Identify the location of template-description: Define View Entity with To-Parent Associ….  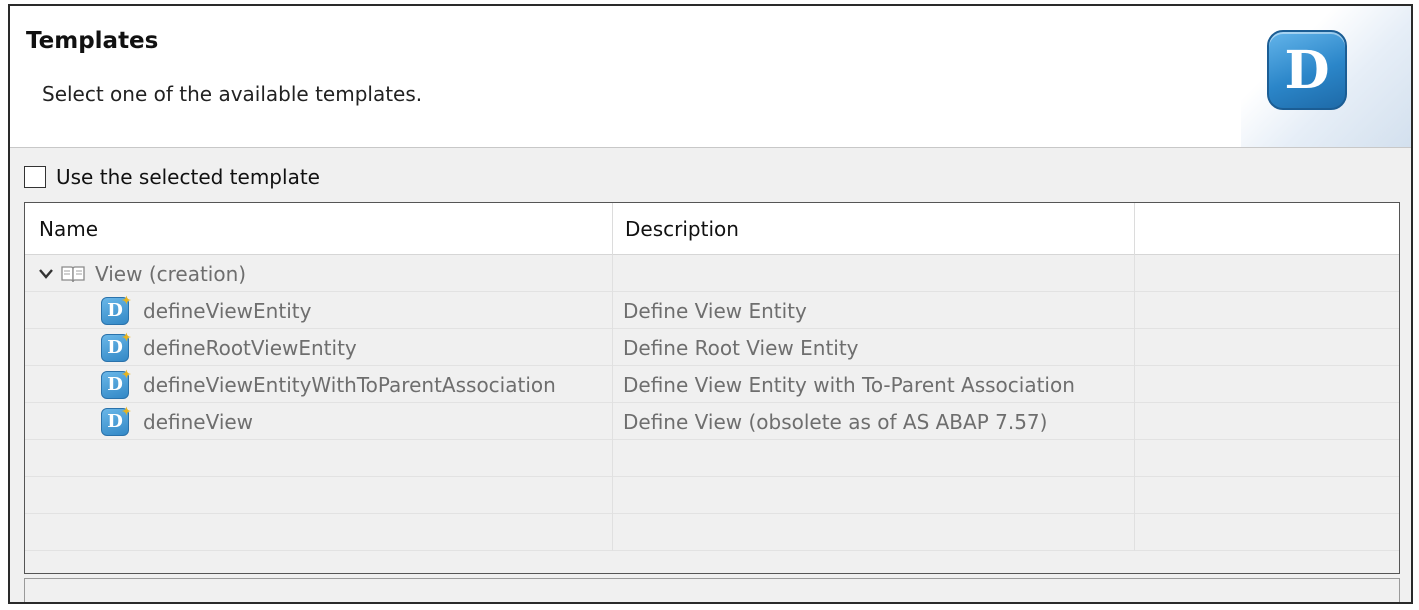
(874, 384).